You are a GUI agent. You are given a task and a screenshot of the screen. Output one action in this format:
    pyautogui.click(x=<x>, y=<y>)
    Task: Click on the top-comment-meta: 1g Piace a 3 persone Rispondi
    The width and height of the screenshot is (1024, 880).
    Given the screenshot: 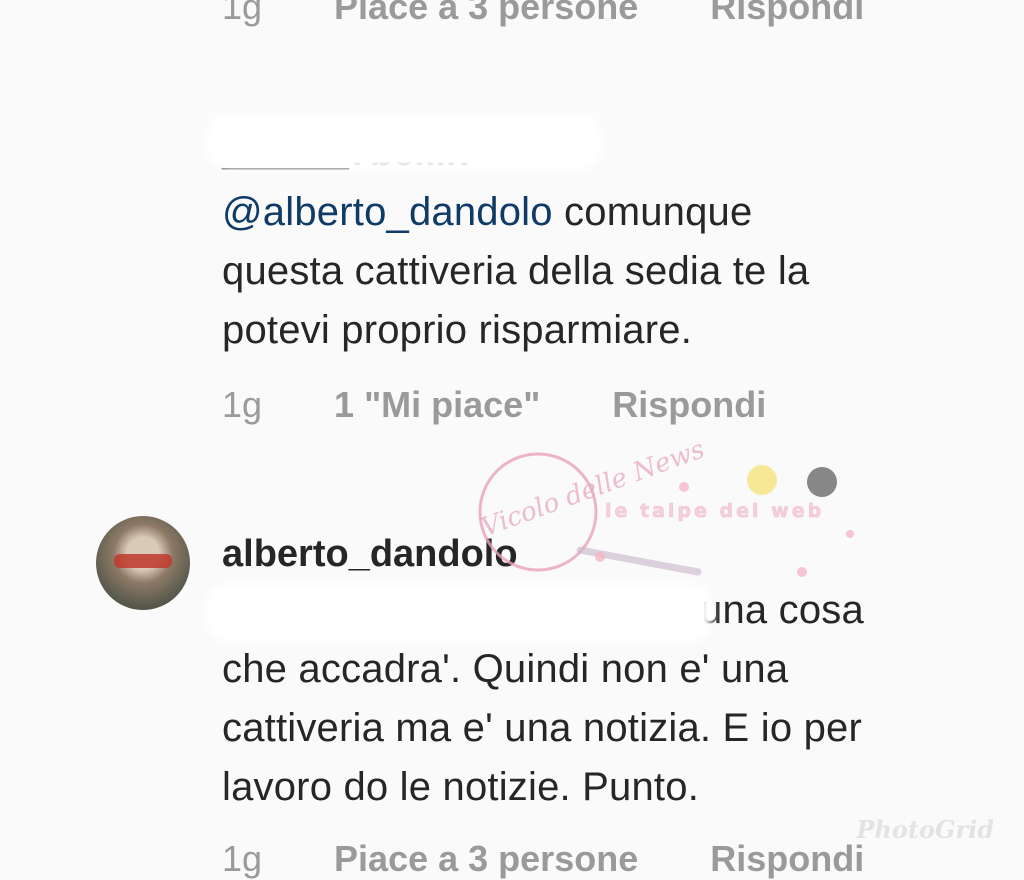 What is the action you would take?
    pyautogui.click(x=543, y=14)
    